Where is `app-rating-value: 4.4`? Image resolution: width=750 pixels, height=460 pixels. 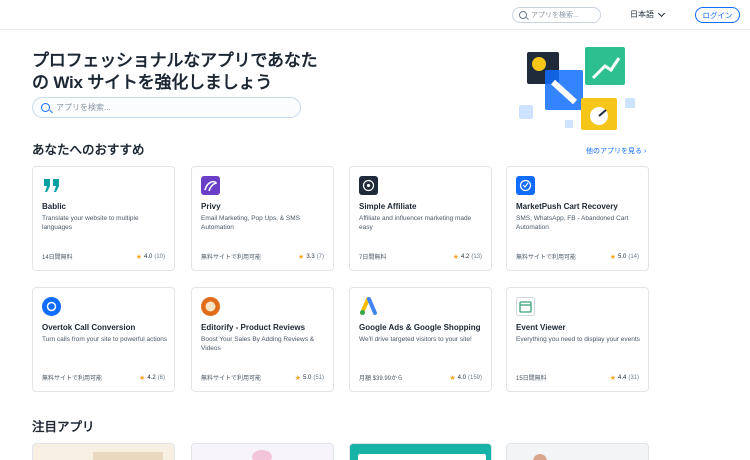 app-rating-value: 4.4 is located at coordinates (622, 378).